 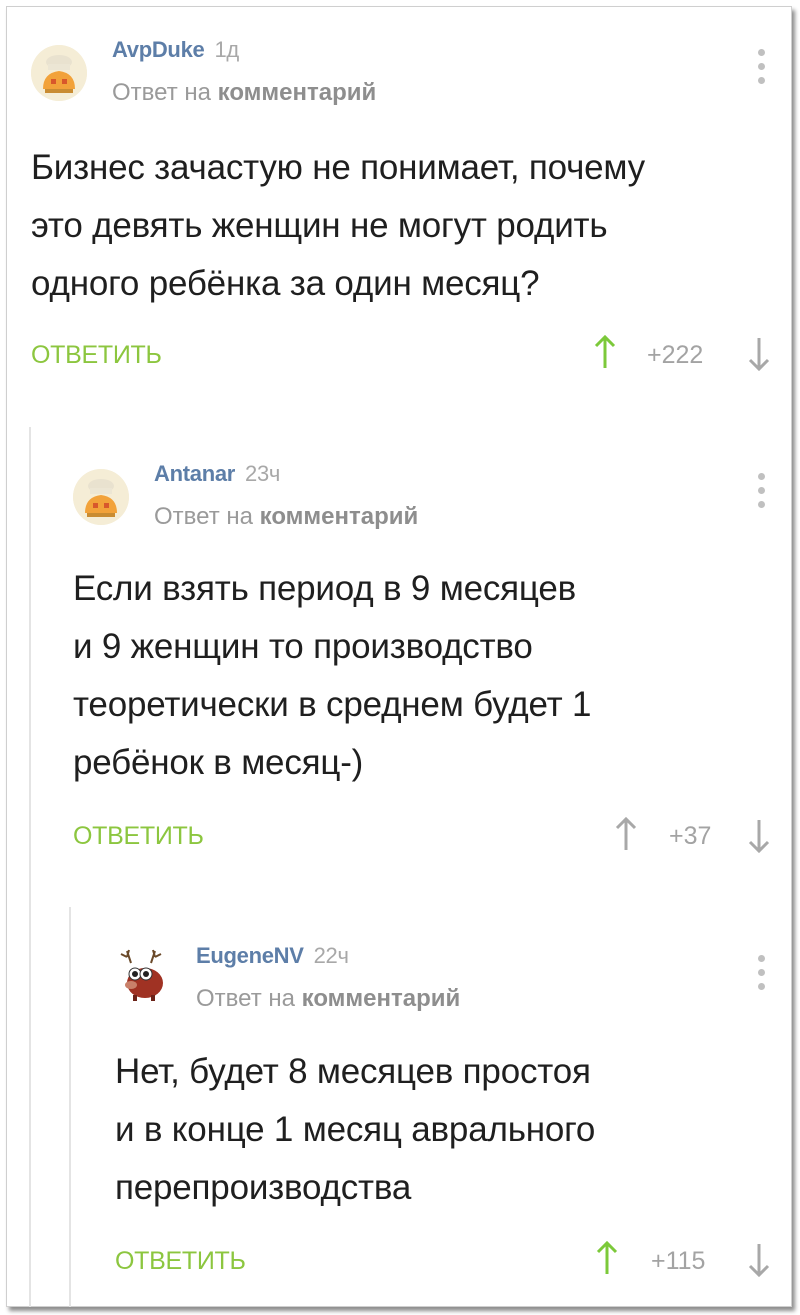 I want to click on comment-line: Если взять период в 9 месяцев, so click(x=325, y=588).